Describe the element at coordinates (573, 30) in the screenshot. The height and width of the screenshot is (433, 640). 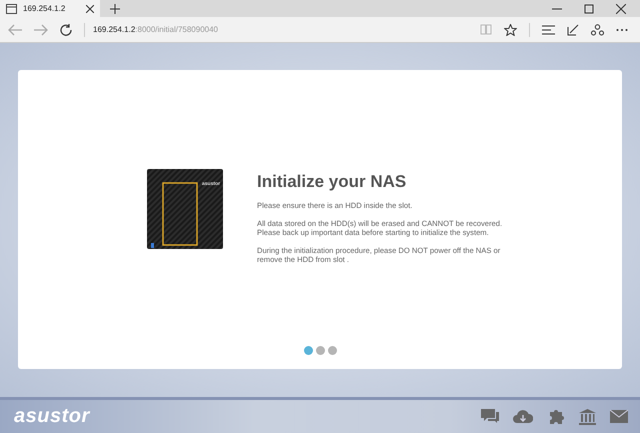
I see `note-pen-icon` at that location.